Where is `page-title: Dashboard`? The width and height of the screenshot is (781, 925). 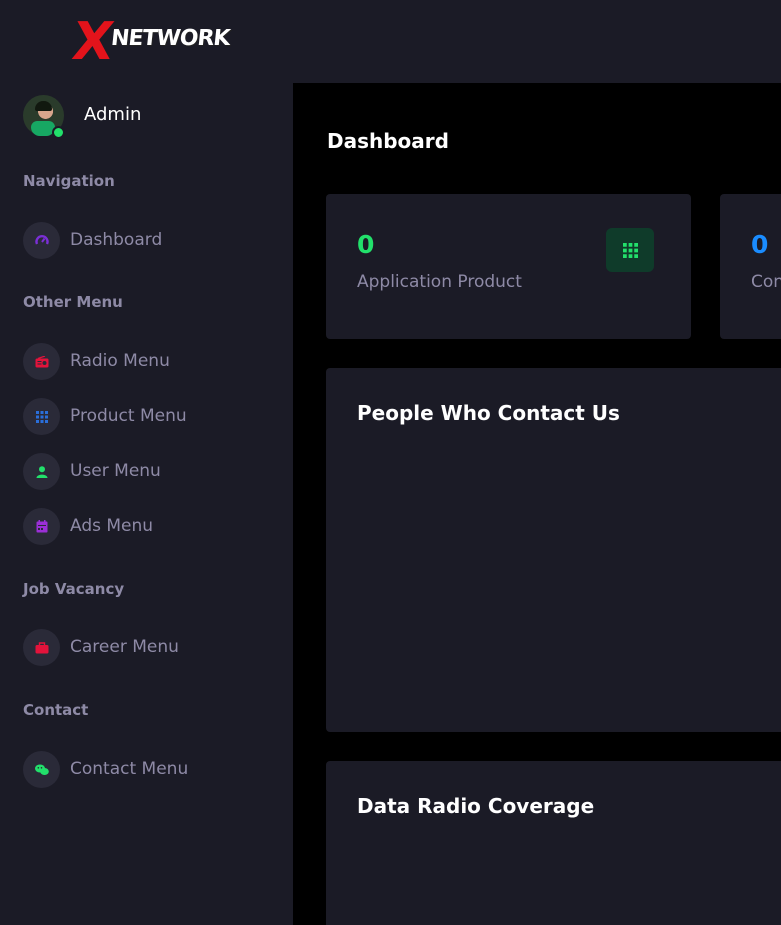
page-title: Dashboard is located at coordinates (388, 141).